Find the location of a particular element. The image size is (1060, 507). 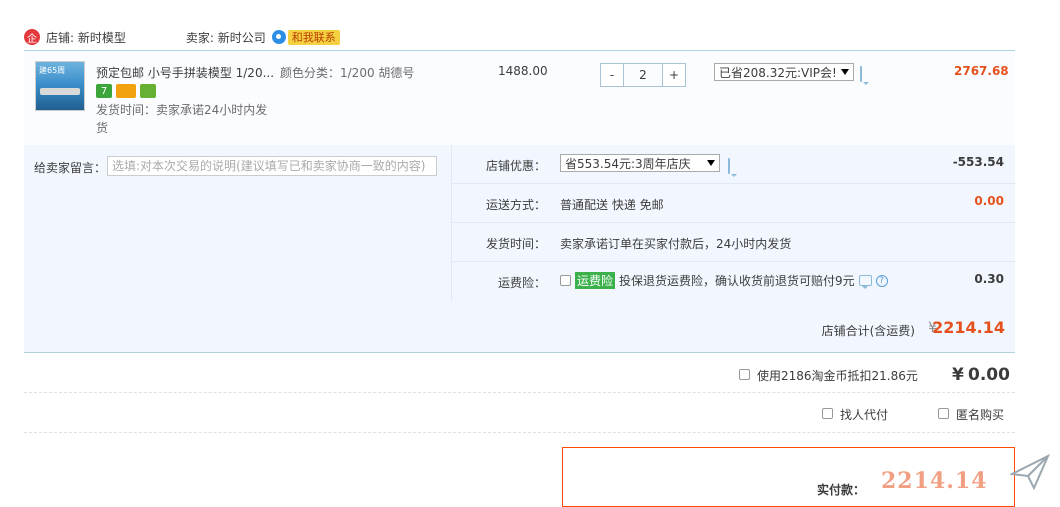

wangwang-icon is located at coordinates (278, 37).